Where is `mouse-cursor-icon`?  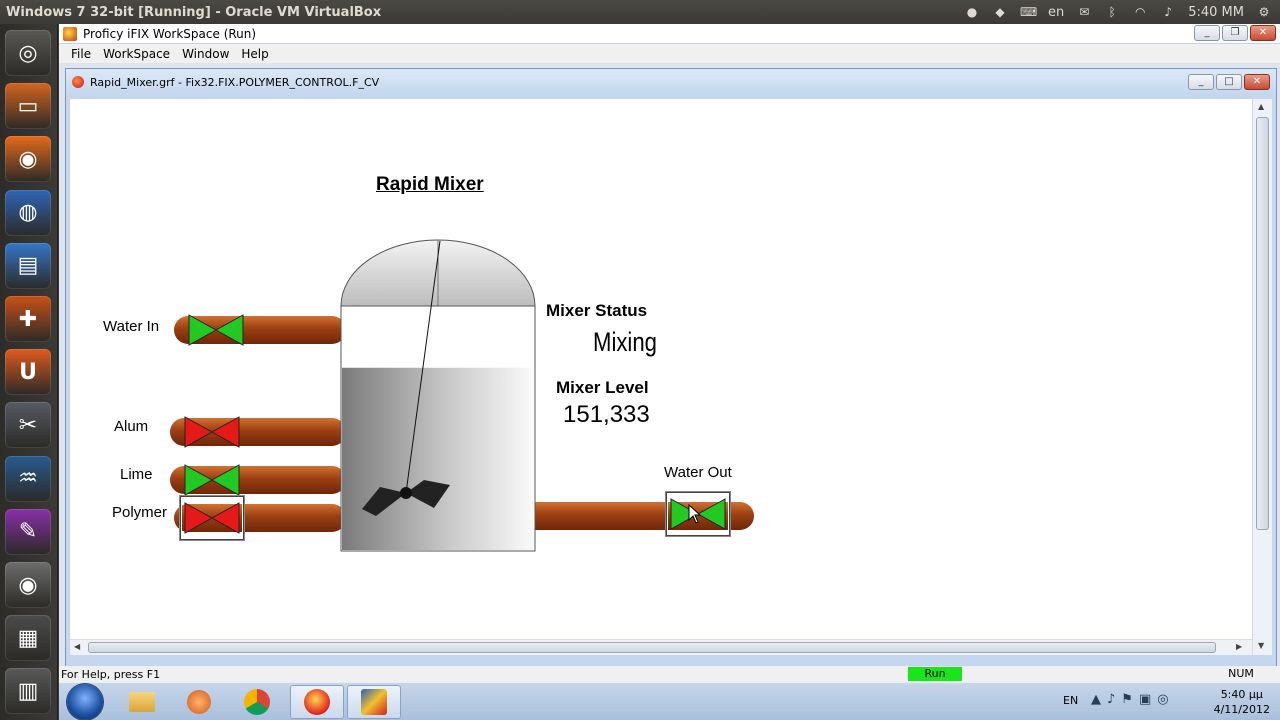
mouse-cursor-icon is located at coordinates (695, 514).